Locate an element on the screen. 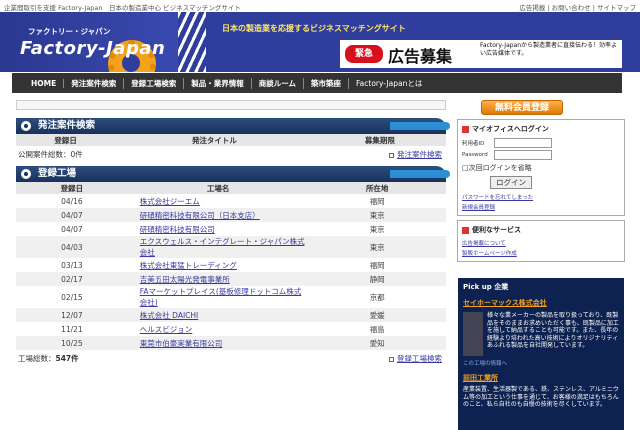  forgot-password-link: パスワードを忘れてしまった is located at coordinates (497, 198).